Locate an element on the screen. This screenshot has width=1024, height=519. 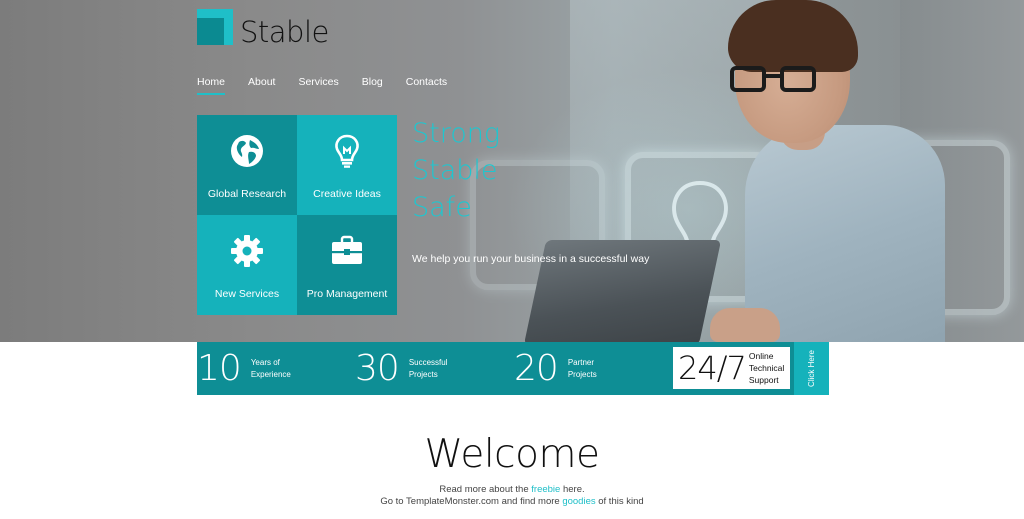
gear-icon is located at coordinates (247, 251).